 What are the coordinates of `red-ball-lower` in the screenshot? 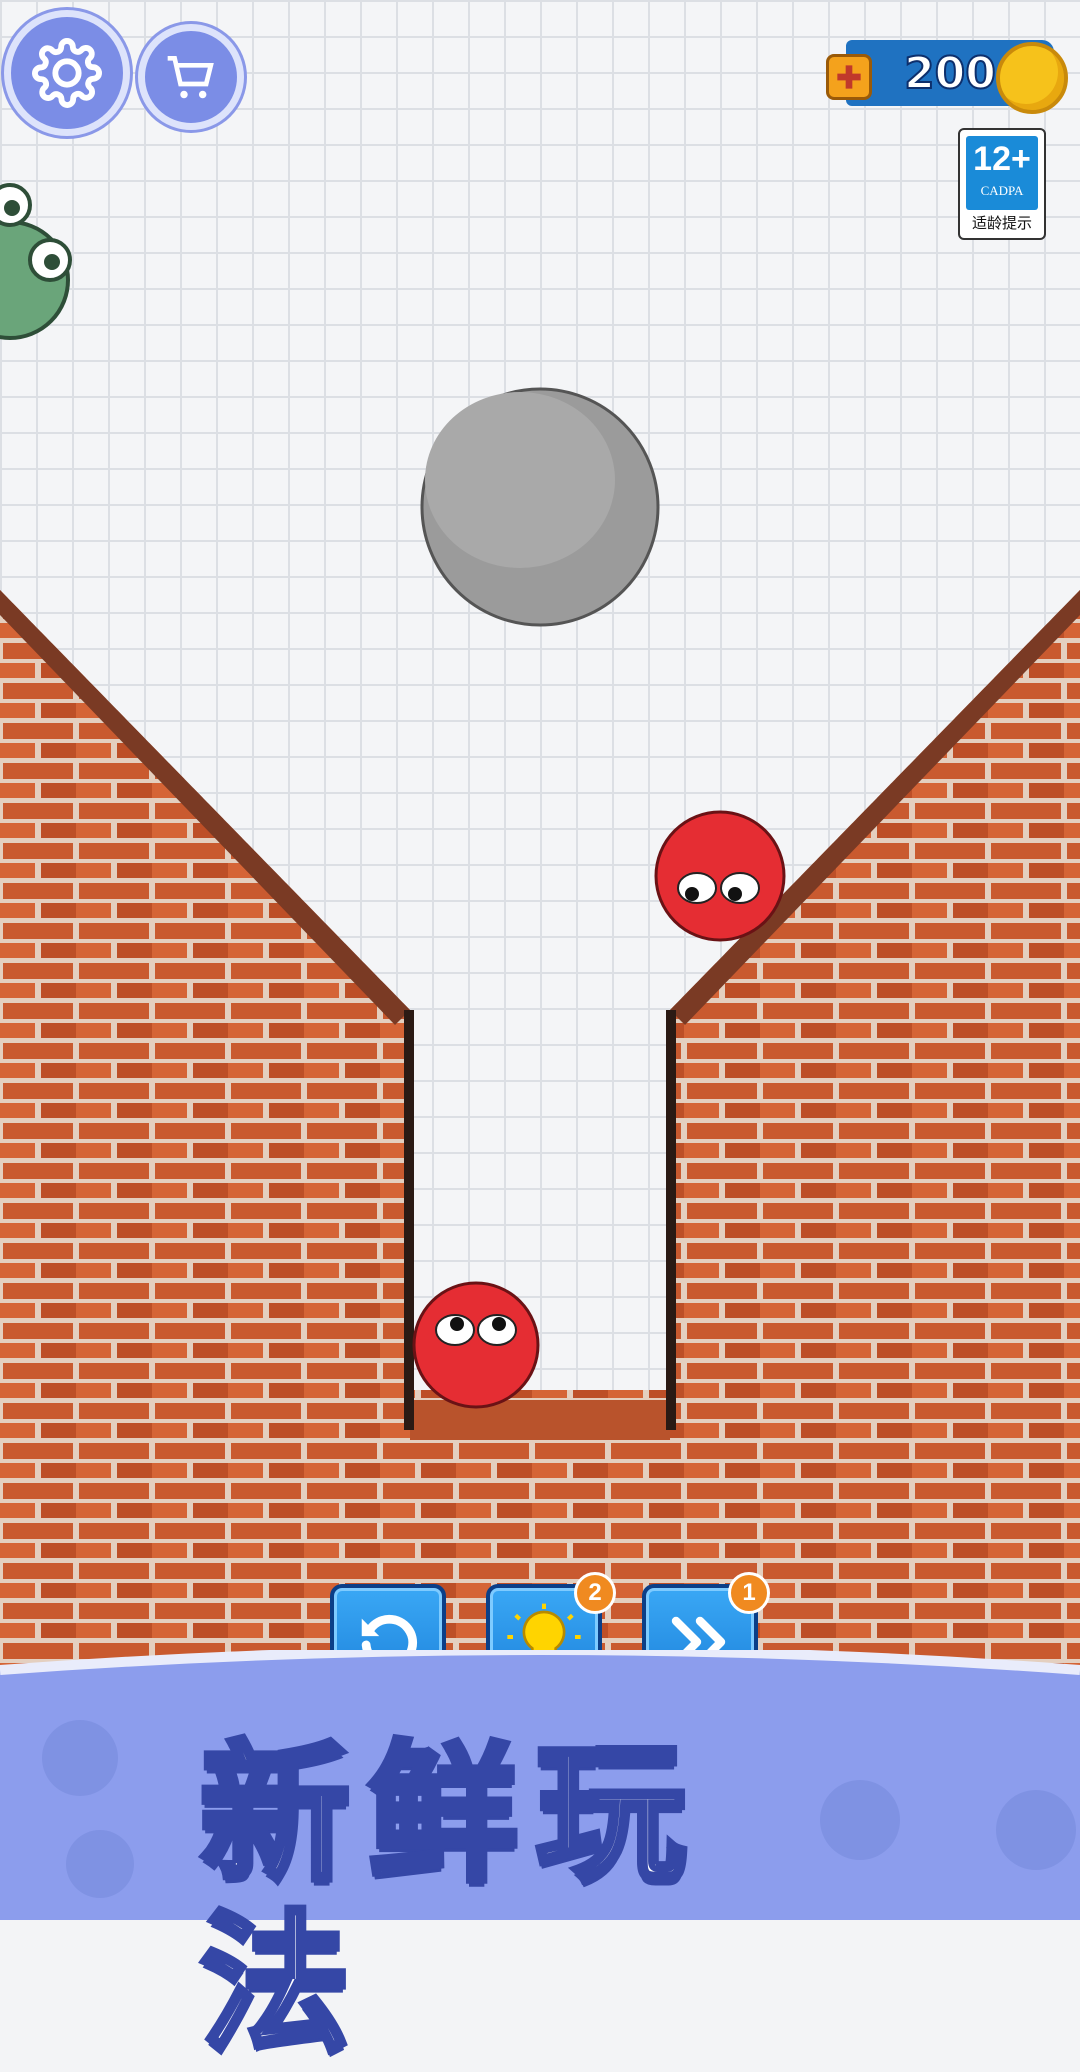 It's located at (476, 1345).